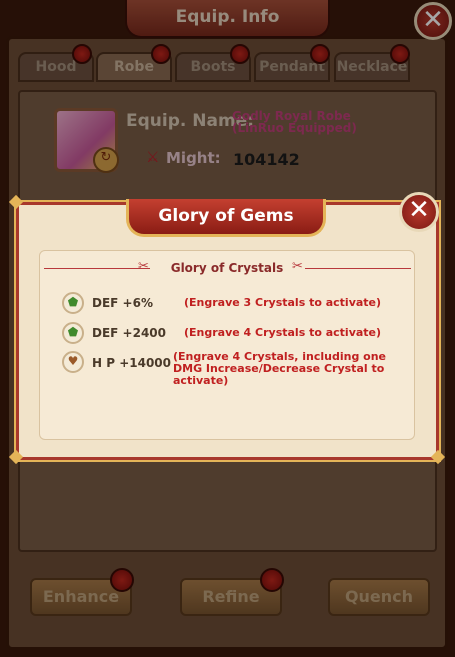 The height and width of the screenshot is (657, 455). What do you see at coordinates (73, 362) in the screenshot?
I see `heart-icon: ♥` at bounding box center [73, 362].